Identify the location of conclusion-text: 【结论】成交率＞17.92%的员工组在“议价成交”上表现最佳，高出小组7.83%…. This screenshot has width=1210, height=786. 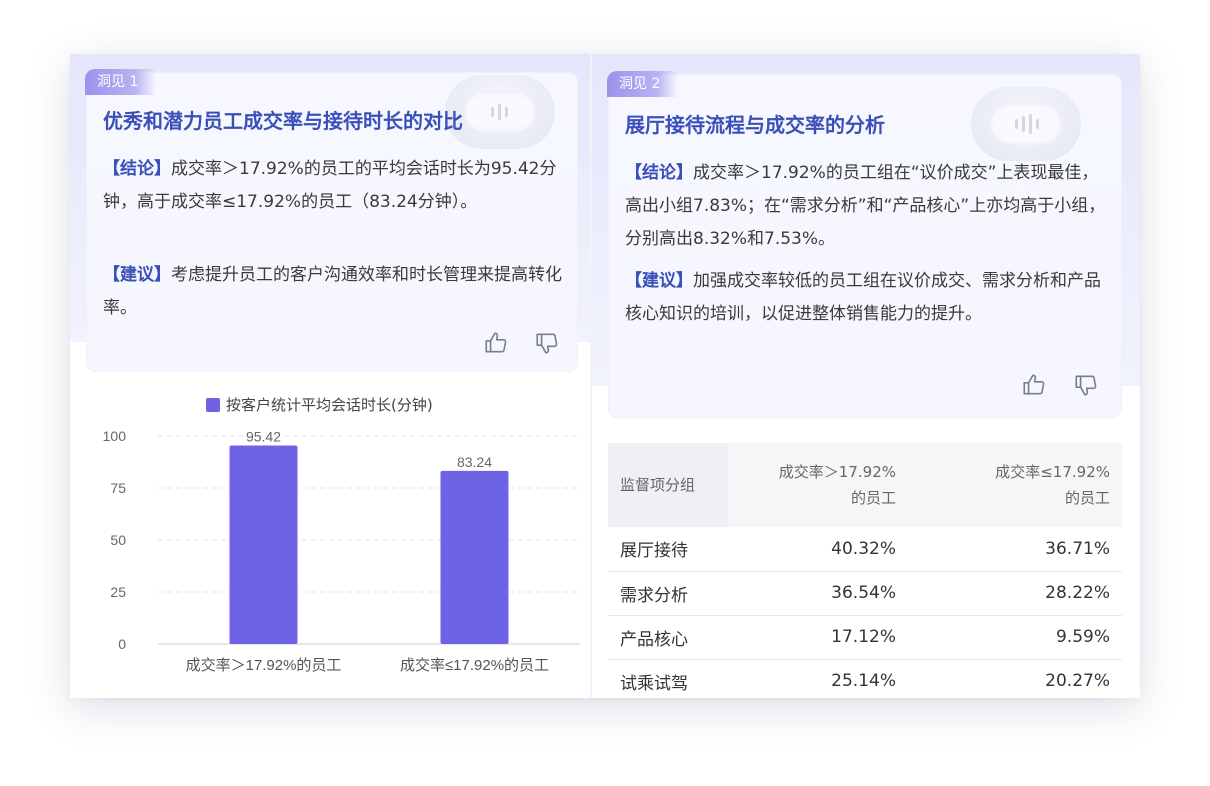
(868, 206).